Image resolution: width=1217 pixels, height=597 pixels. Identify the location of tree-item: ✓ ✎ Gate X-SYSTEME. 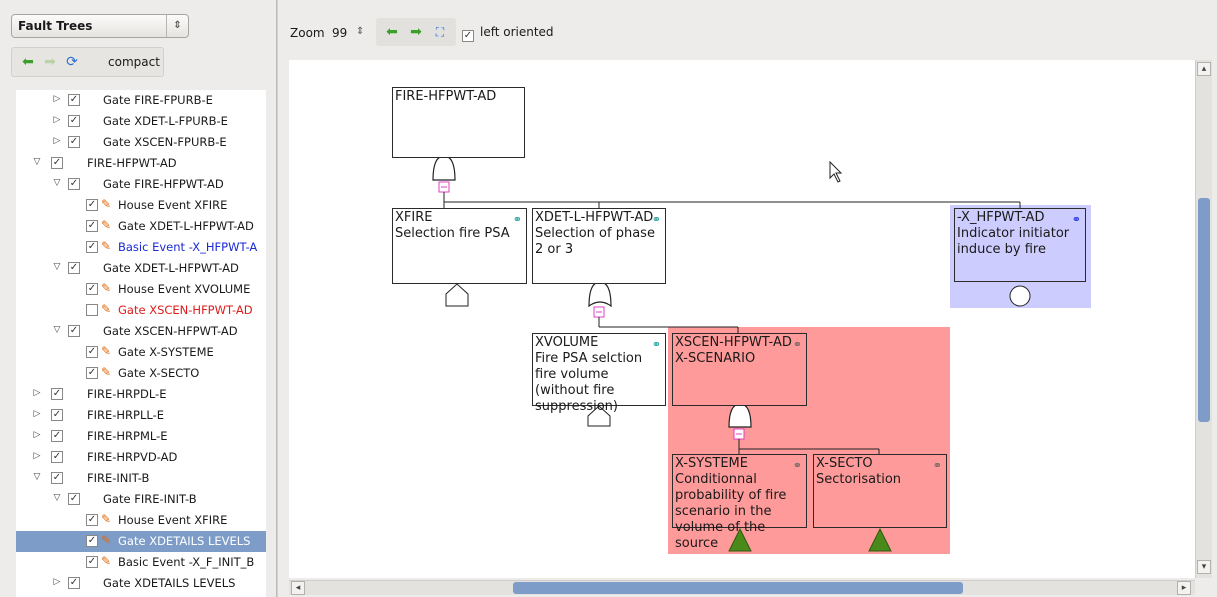
(141, 352).